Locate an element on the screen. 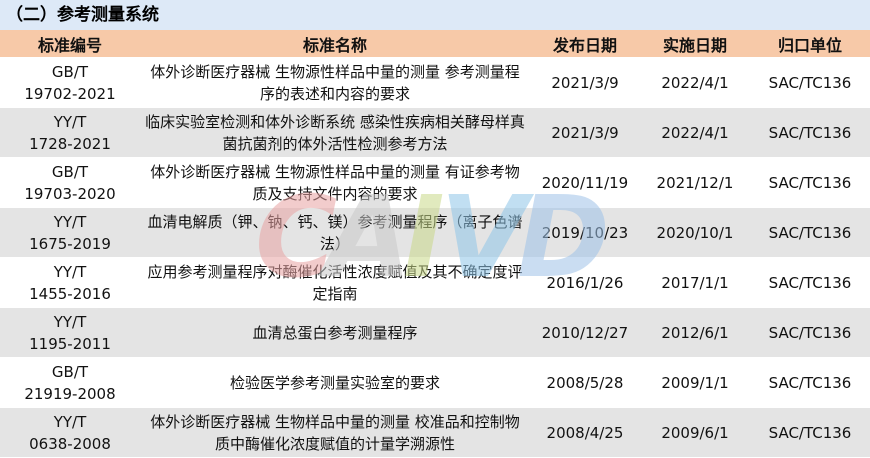  standard-name-cell: 血清总蛋白参考测量程序 is located at coordinates (335, 332).